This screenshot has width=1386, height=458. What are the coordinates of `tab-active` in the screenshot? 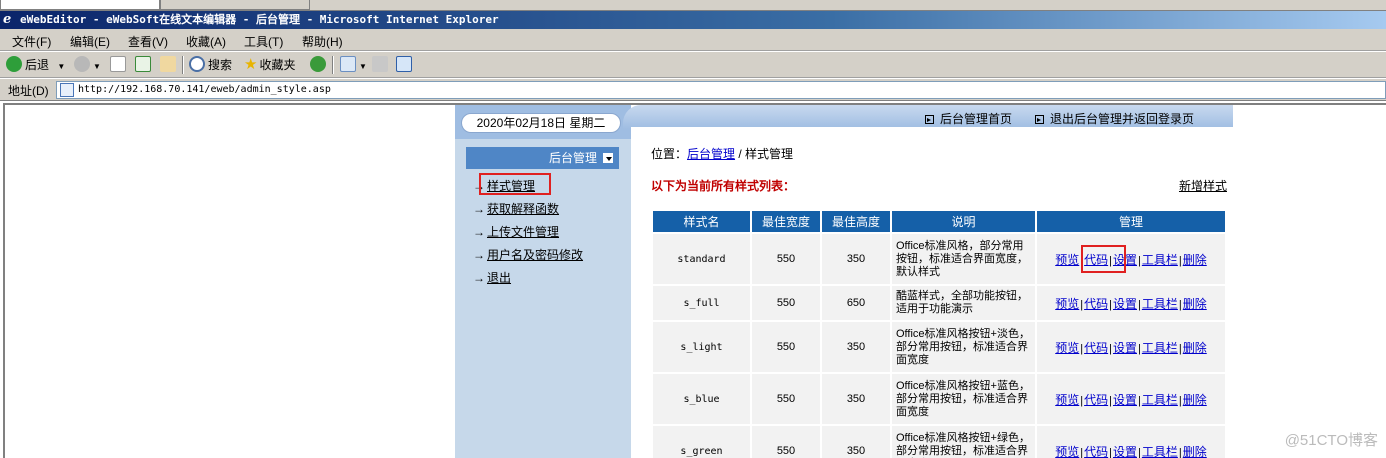 It's located at (80, 5).